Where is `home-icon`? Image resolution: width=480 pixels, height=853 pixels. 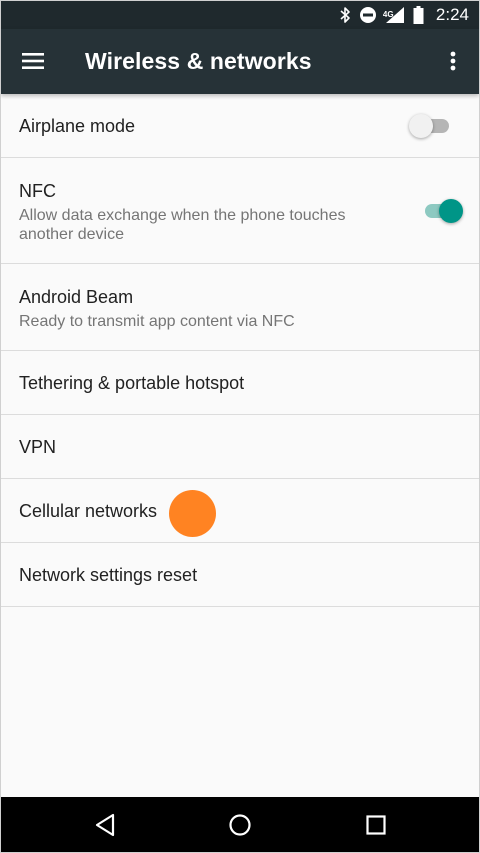 home-icon is located at coordinates (240, 825).